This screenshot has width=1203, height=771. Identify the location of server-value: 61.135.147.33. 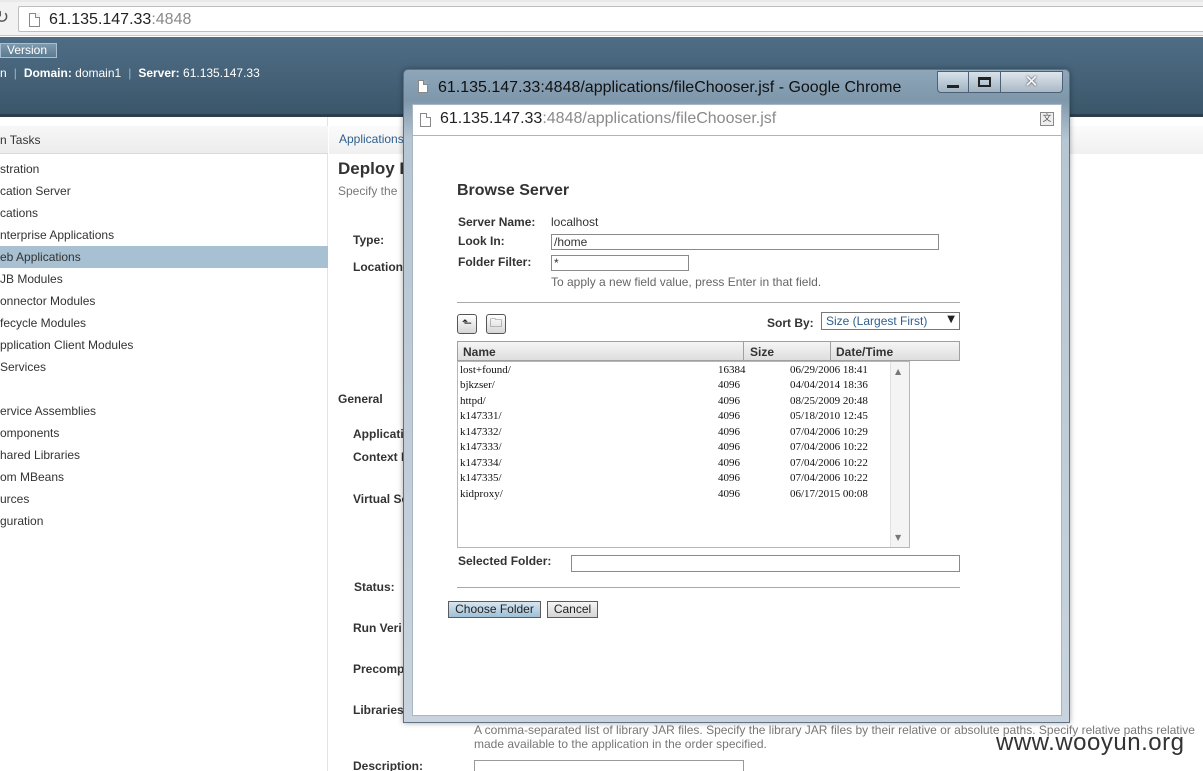
(221, 73).